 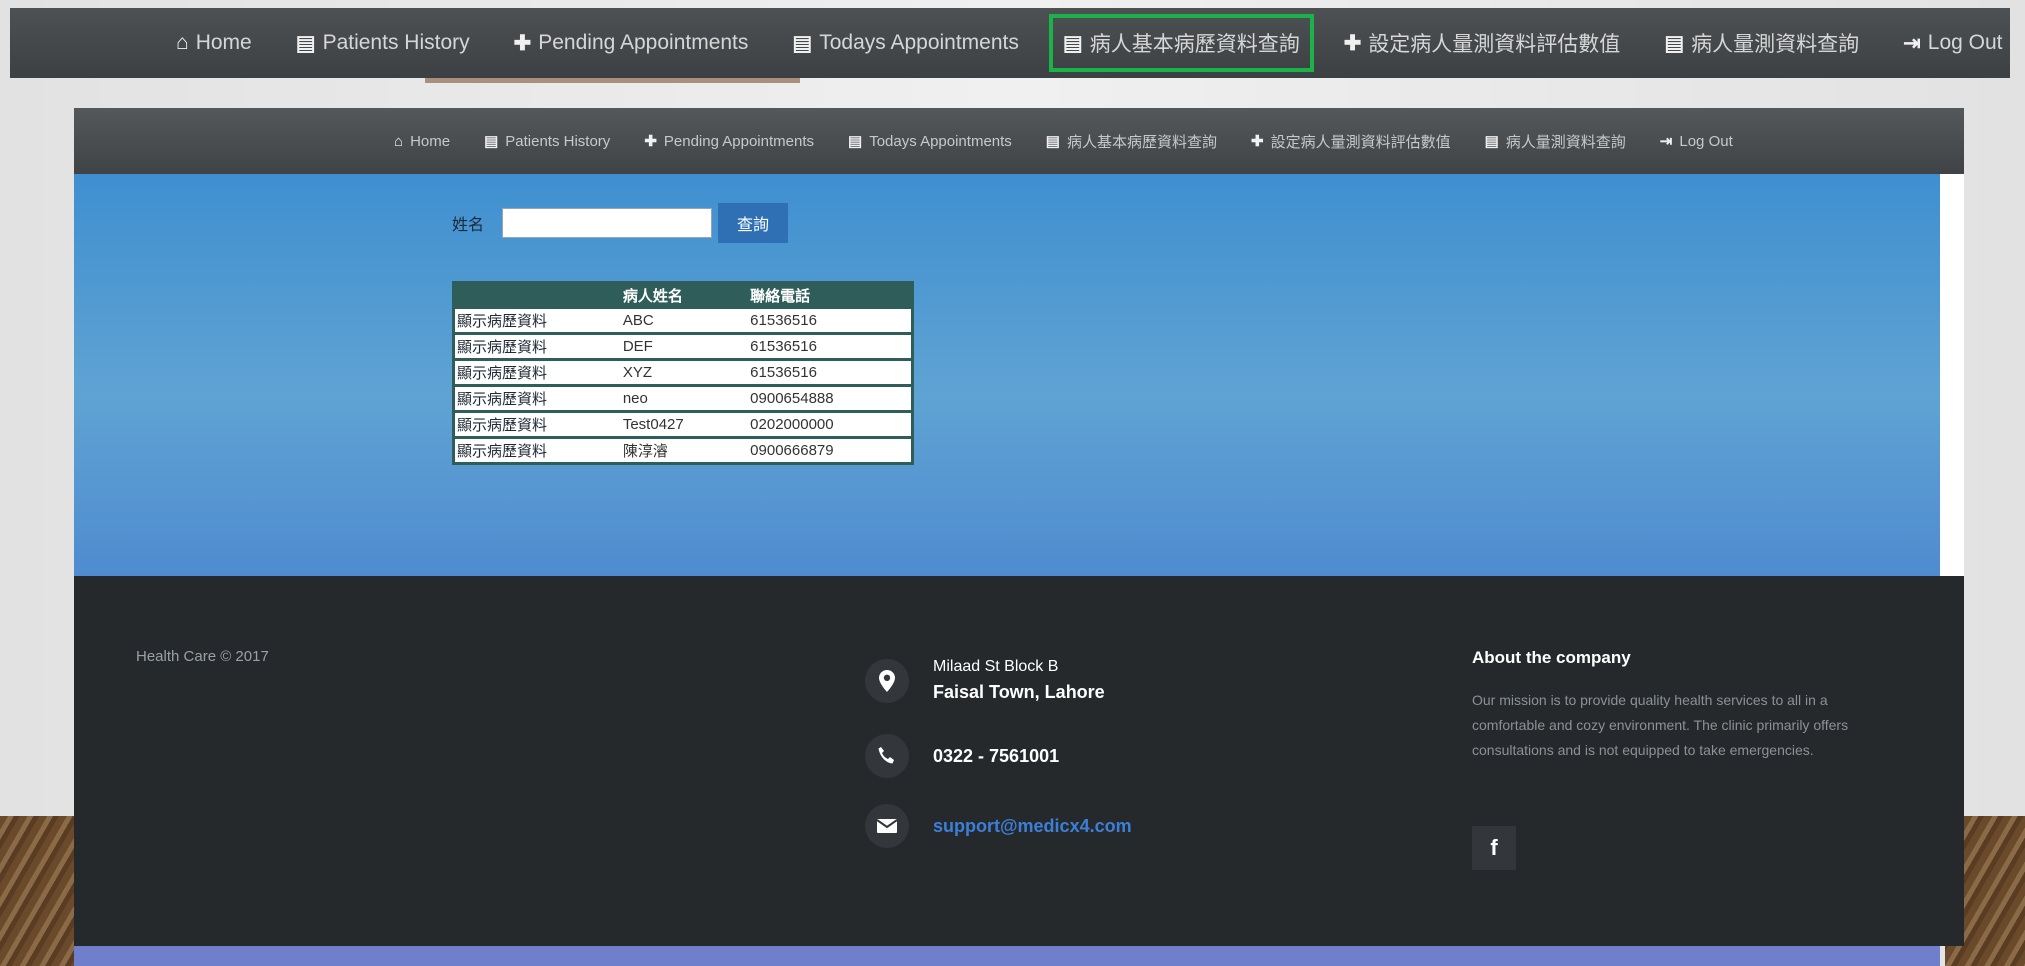 I want to click on location-pin-icon, so click(x=887, y=680).